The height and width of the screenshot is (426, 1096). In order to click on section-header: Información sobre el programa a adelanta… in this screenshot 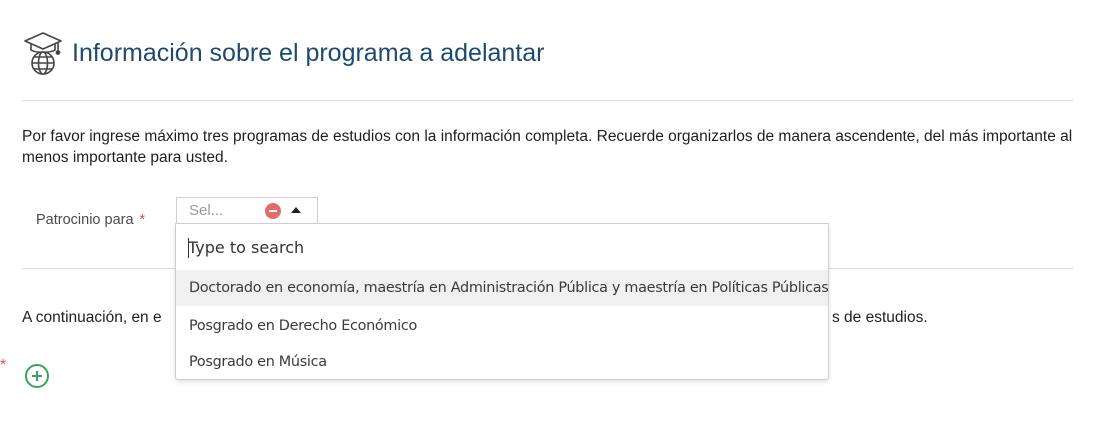, I will do `click(283, 53)`.